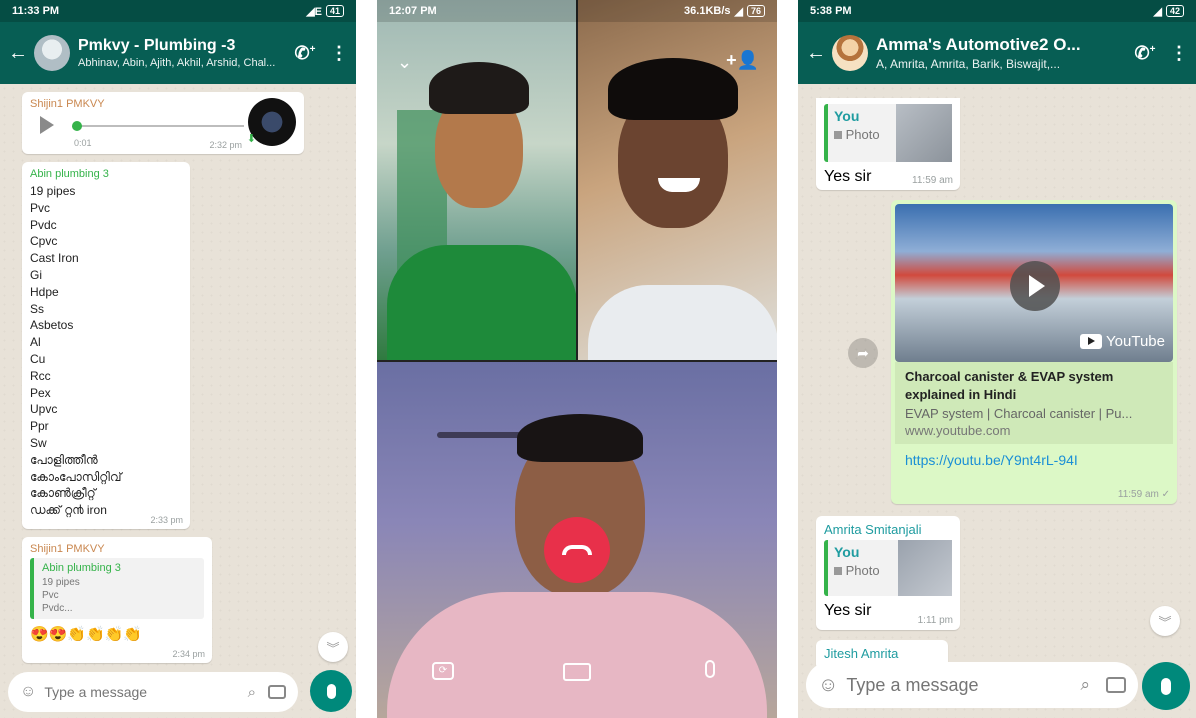  What do you see at coordinates (44, 241) in the screenshot?
I see `message-line: Cpvc` at bounding box center [44, 241].